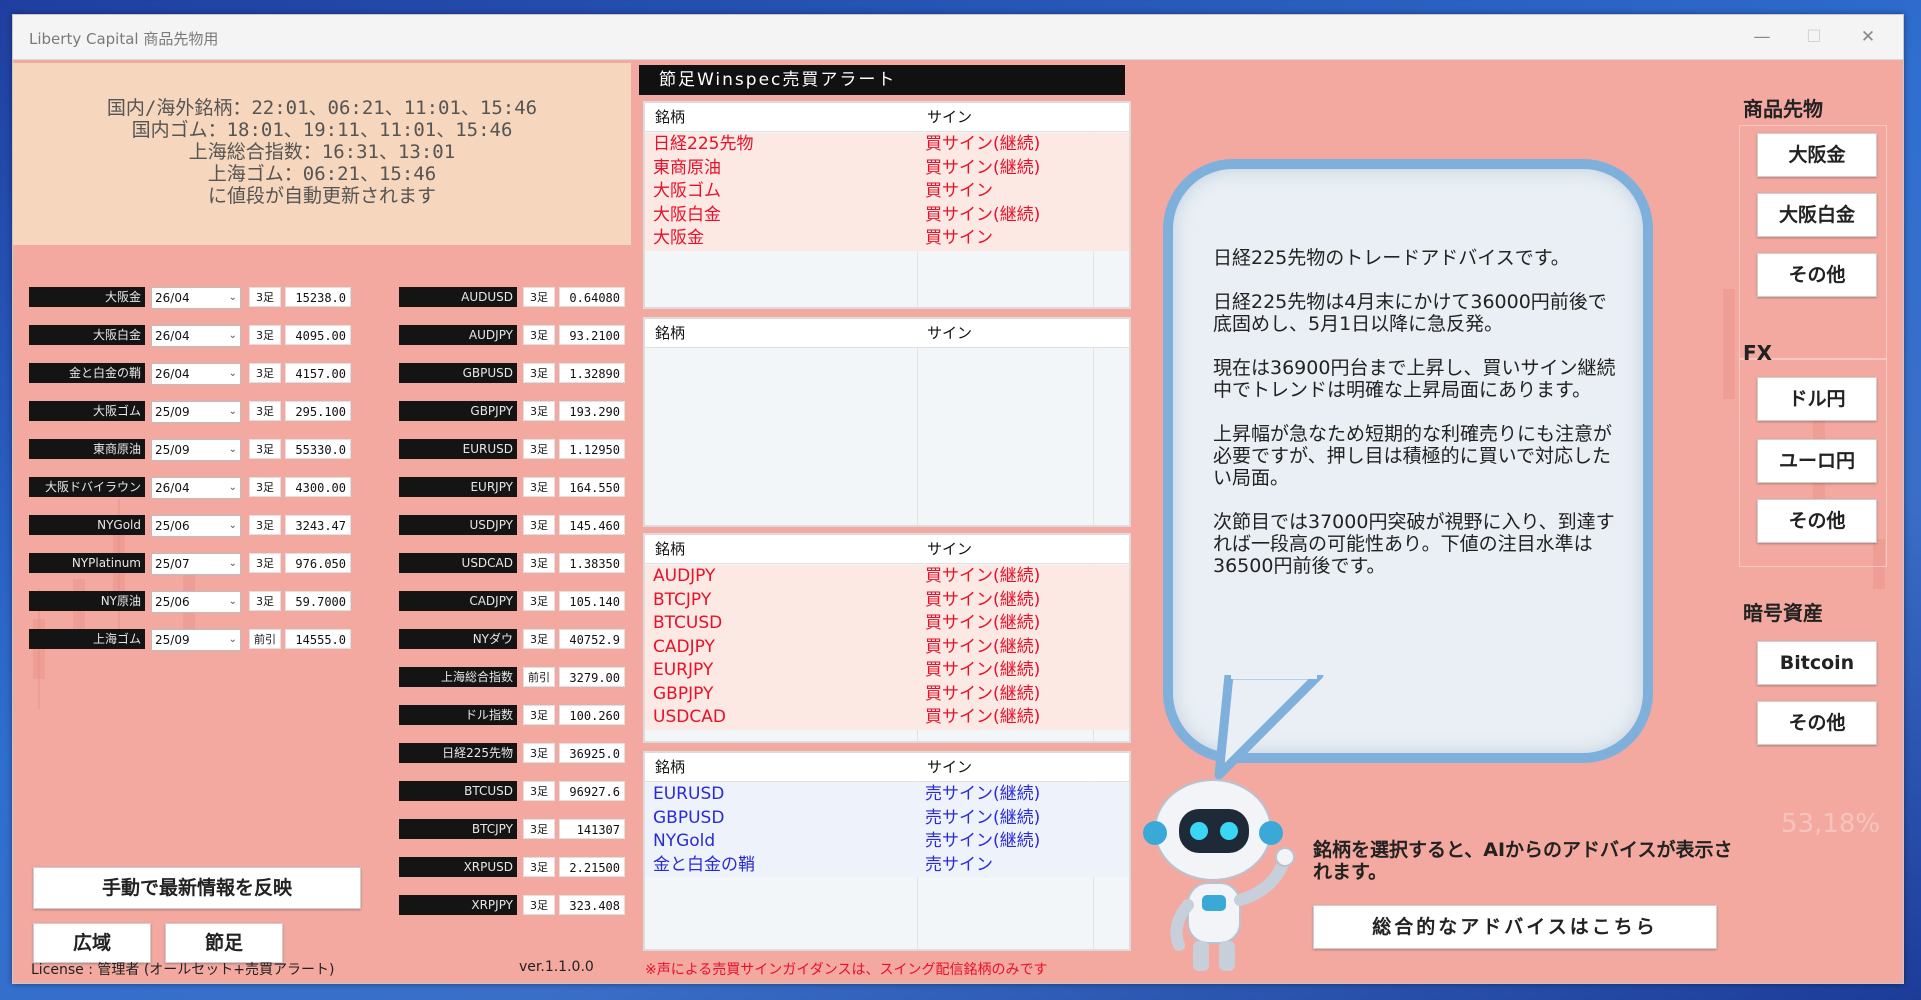 Image resolution: width=1921 pixels, height=1000 pixels. Describe the element at coordinates (887, 600) in the screenshot. I see `table-row: BTCJPY 買サイン(継続)` at that location.